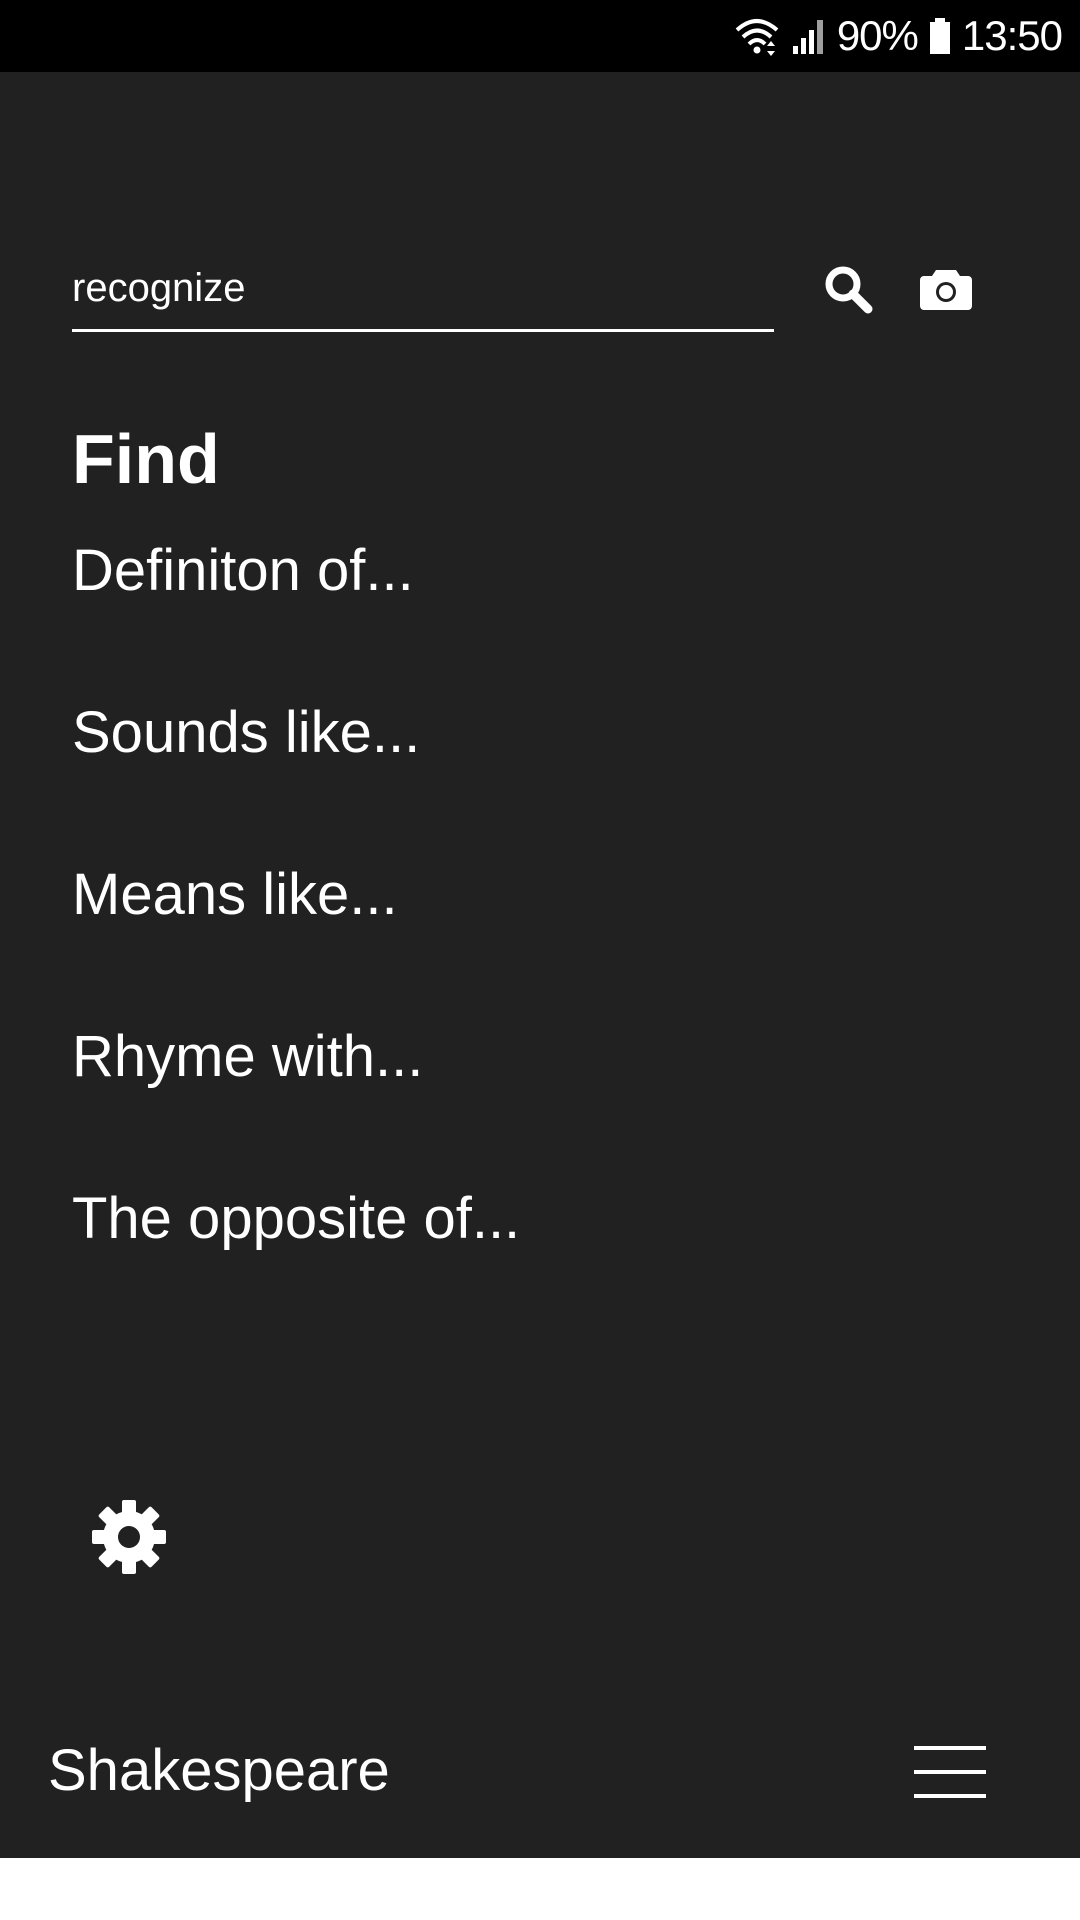 The image size is (1080, 1920). Describe the element at coordinates (1012, 35) in the screenshot. I see `clock: 13:50` at that location.